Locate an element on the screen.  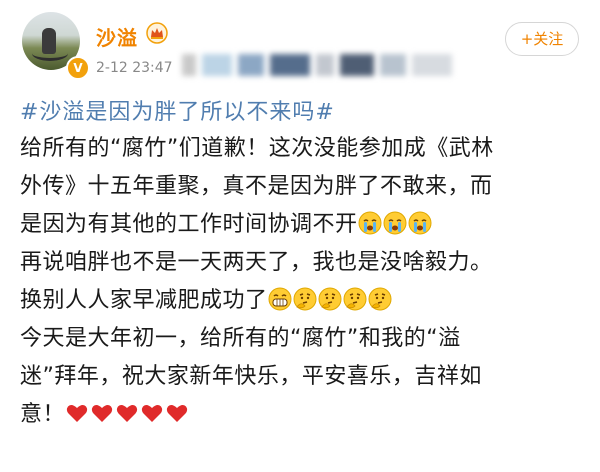
post-text-line: 迷”拜年，祝大家新年快乐，平安喜乐，吉祥如 is located at coordinates (303, 377).